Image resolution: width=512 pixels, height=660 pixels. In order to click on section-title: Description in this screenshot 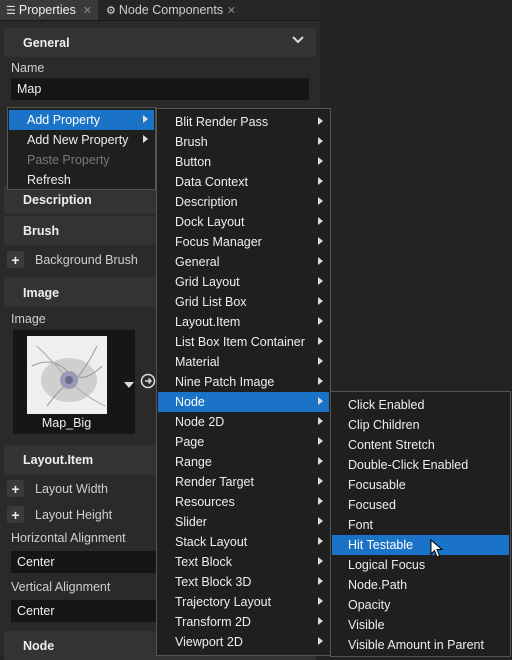, I will do `click(57, 199)`.